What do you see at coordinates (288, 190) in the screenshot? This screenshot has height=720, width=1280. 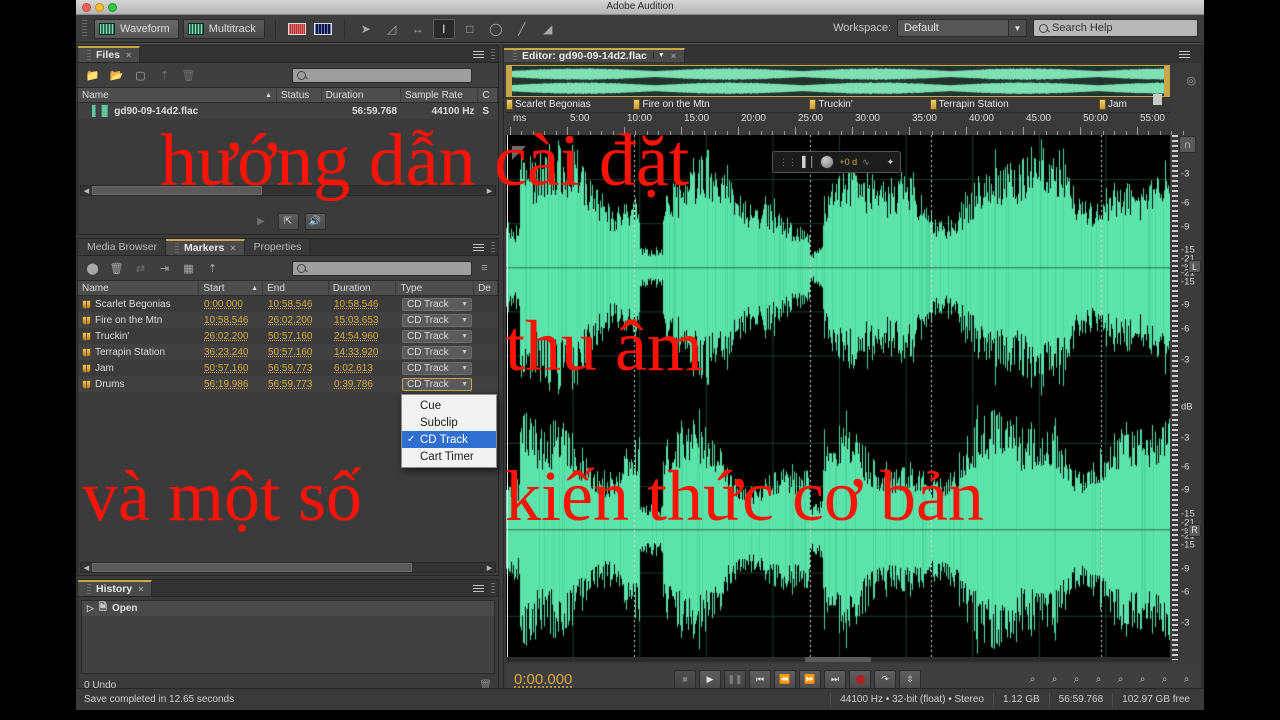 I see `files-horizontal-scrollbar: ◀ ▶` at bounding box center [288, 190].